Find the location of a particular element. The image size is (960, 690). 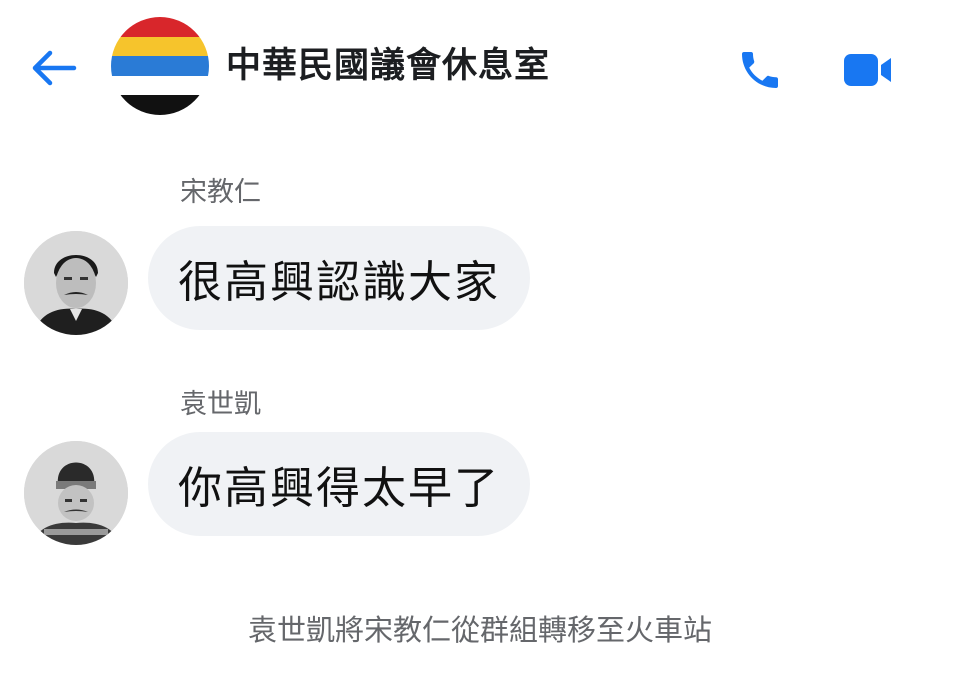

flag-stripe-blue is located at coordinates (160, 66).